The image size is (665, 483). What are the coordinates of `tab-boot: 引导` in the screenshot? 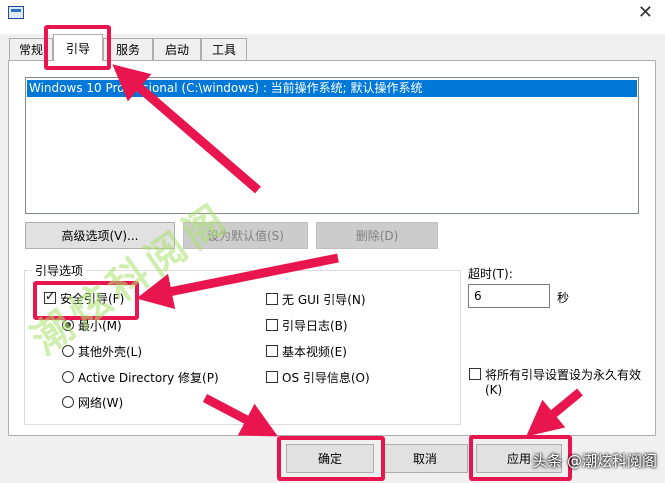 It's located at (78, 47).